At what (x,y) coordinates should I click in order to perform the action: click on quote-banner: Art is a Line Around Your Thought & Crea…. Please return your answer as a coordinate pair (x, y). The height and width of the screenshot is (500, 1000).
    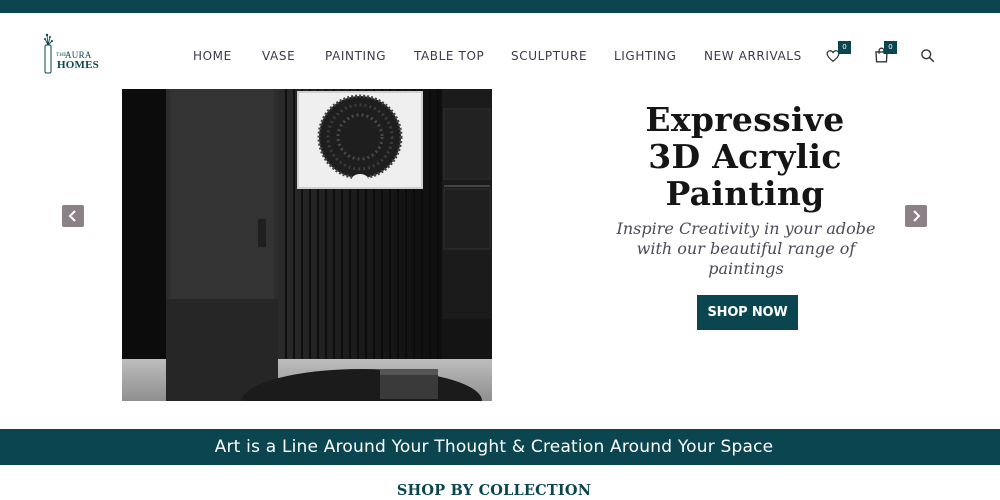
    Looking at the image, I should click on (500, 447).